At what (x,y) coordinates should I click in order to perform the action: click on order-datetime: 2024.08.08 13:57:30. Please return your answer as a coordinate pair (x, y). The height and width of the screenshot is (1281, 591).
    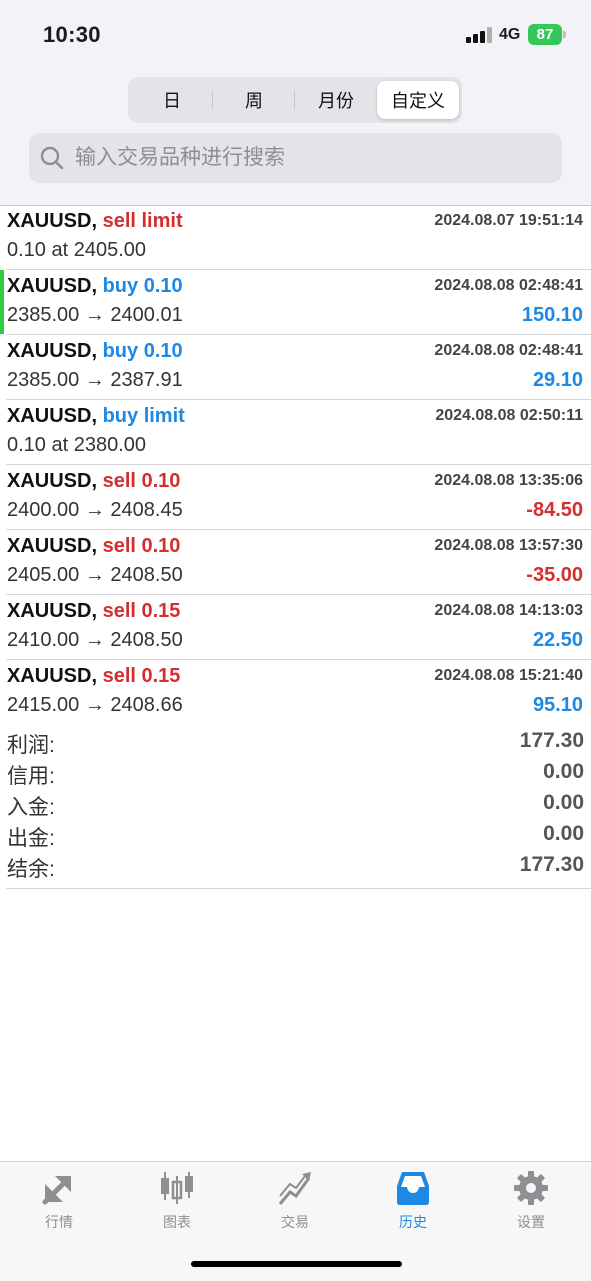
    Looking at the image, I should click on (508, 545).